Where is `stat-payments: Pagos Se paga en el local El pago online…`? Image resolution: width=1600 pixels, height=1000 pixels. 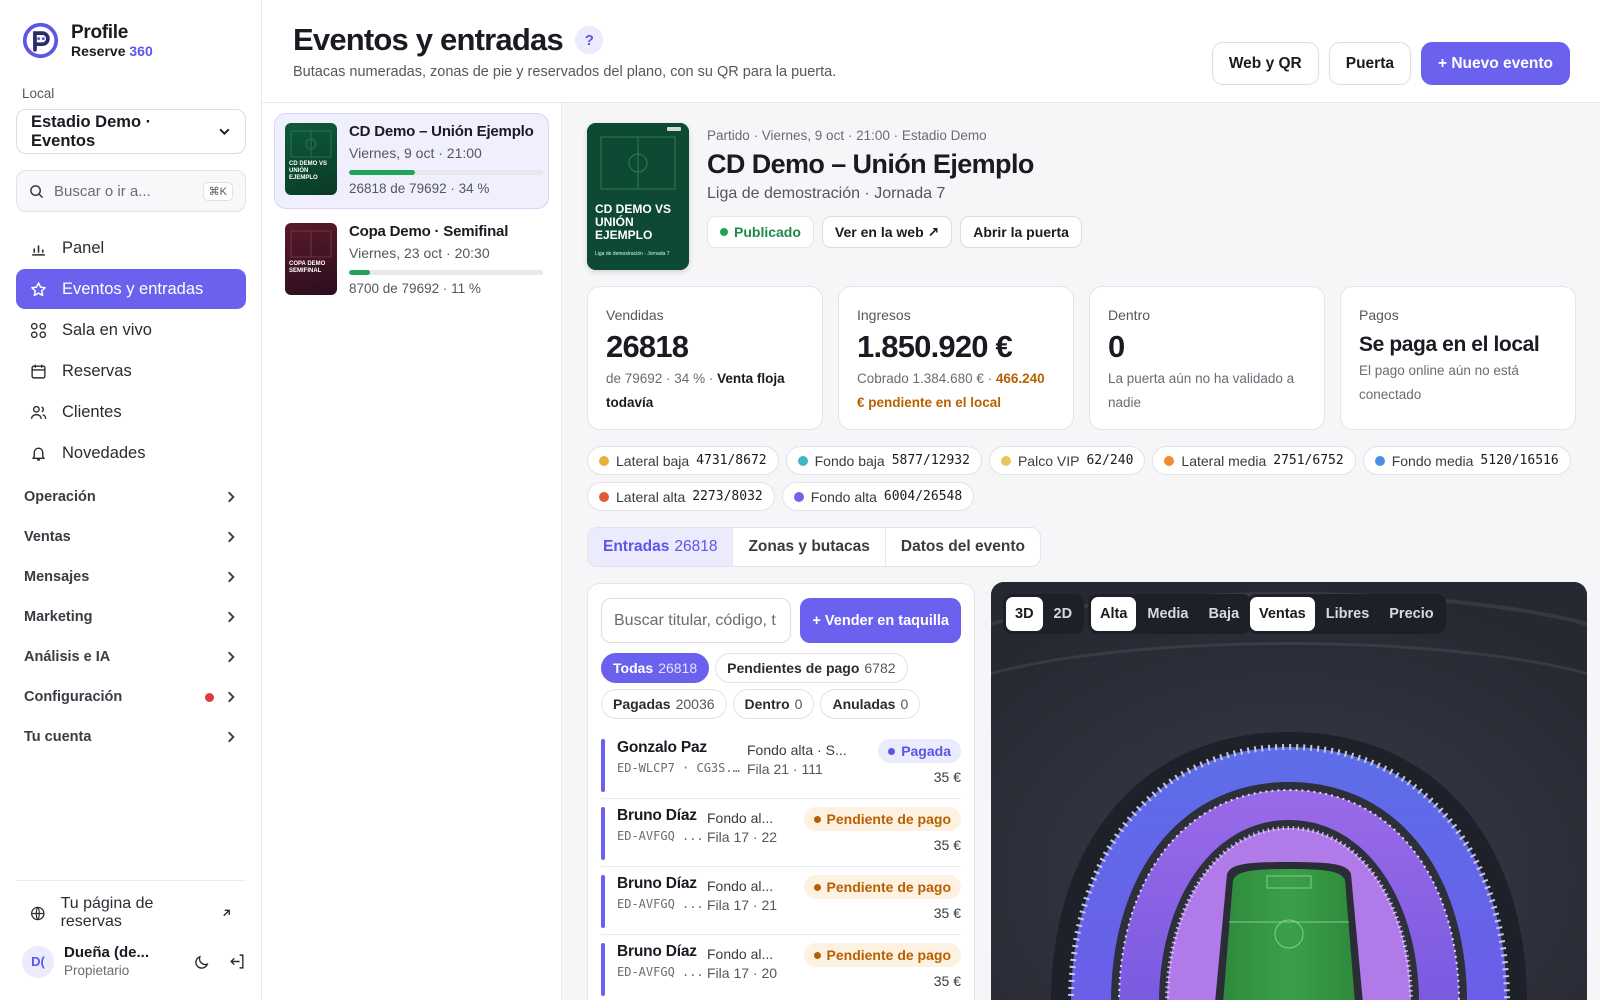
stat-payments: Pagos Se paga en el local El pago online… is located at coordinates (1458, 358).